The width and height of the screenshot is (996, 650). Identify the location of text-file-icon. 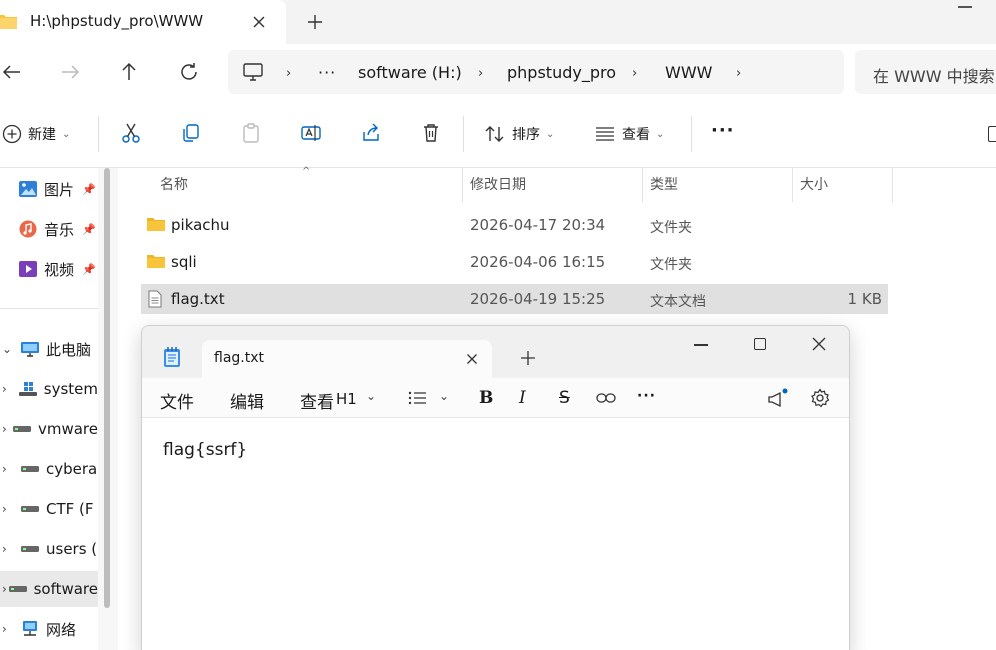
(155, 299).